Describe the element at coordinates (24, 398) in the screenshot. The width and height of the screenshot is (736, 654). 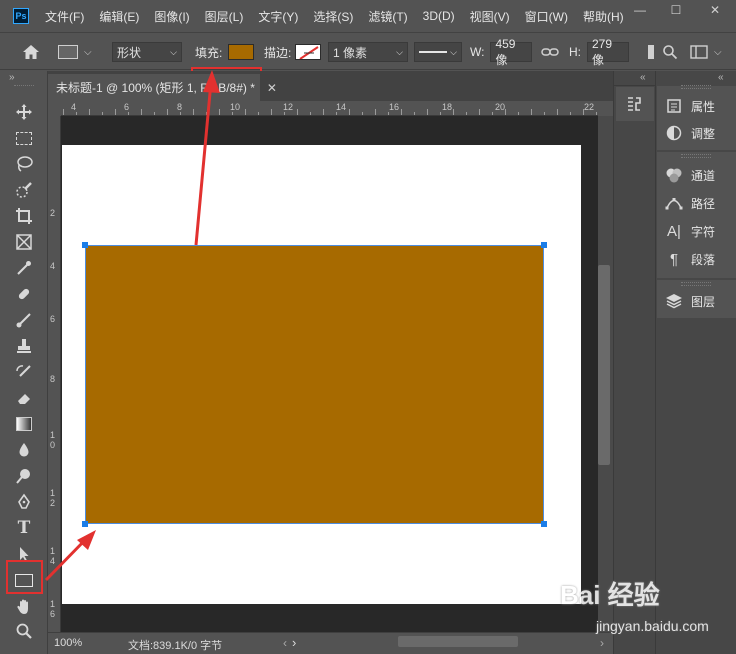
I see `eraser-tool-icon` at that location.